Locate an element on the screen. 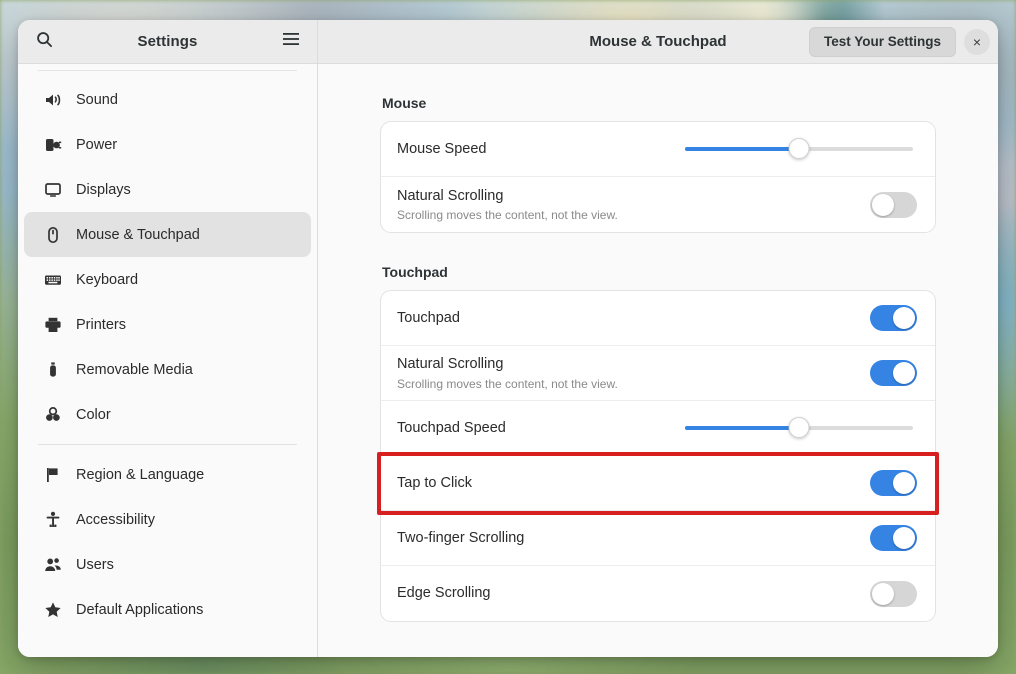 This screenshot has width=1016, height=674. sidebar-item-label: Color is located at coordinates (93, 414).